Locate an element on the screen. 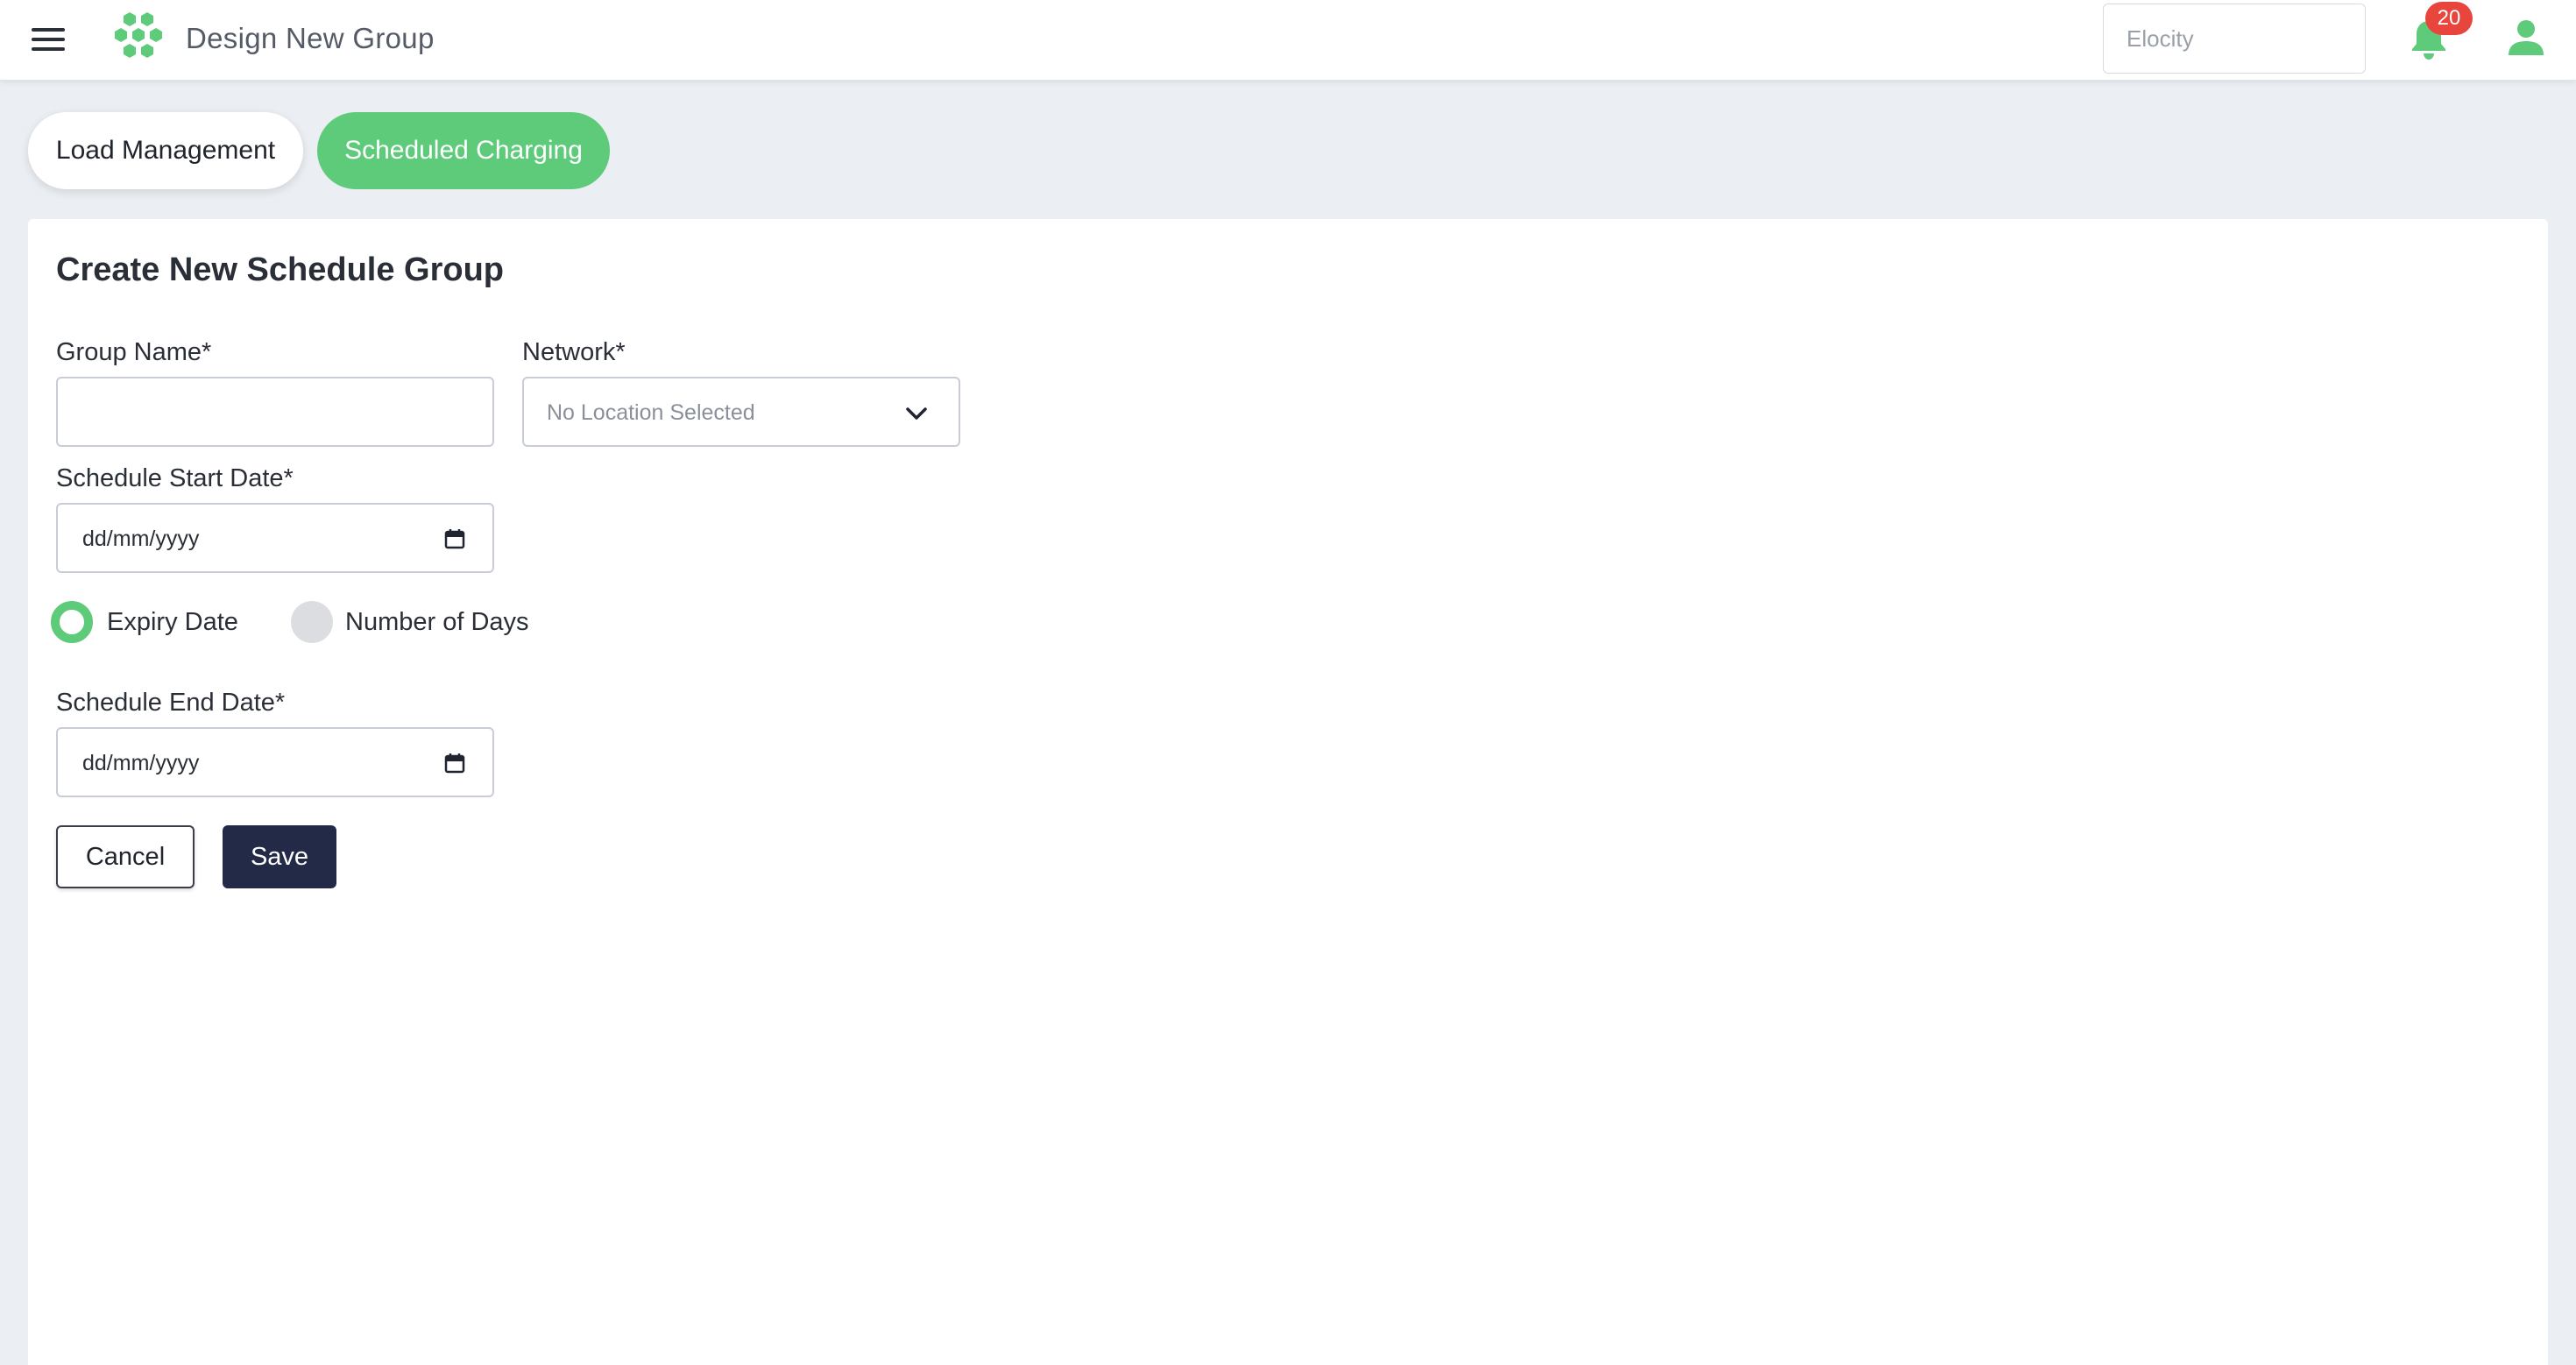 The width and height of the screenshot is (2576, 1365). start-date-value: dd/mm/yyyy is located at coordinates (141, 539).